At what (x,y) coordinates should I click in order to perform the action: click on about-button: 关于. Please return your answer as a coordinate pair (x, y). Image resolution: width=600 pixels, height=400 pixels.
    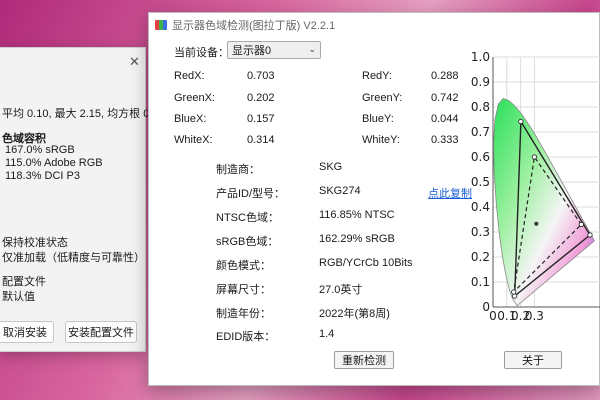
    Looking at the image, I should click on (533, 360).